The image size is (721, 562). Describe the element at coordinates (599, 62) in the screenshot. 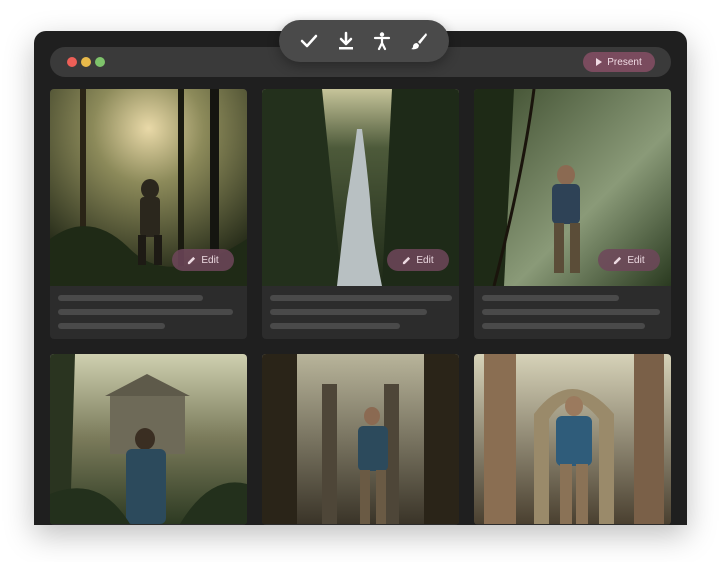

I see `play-icon` at that location.